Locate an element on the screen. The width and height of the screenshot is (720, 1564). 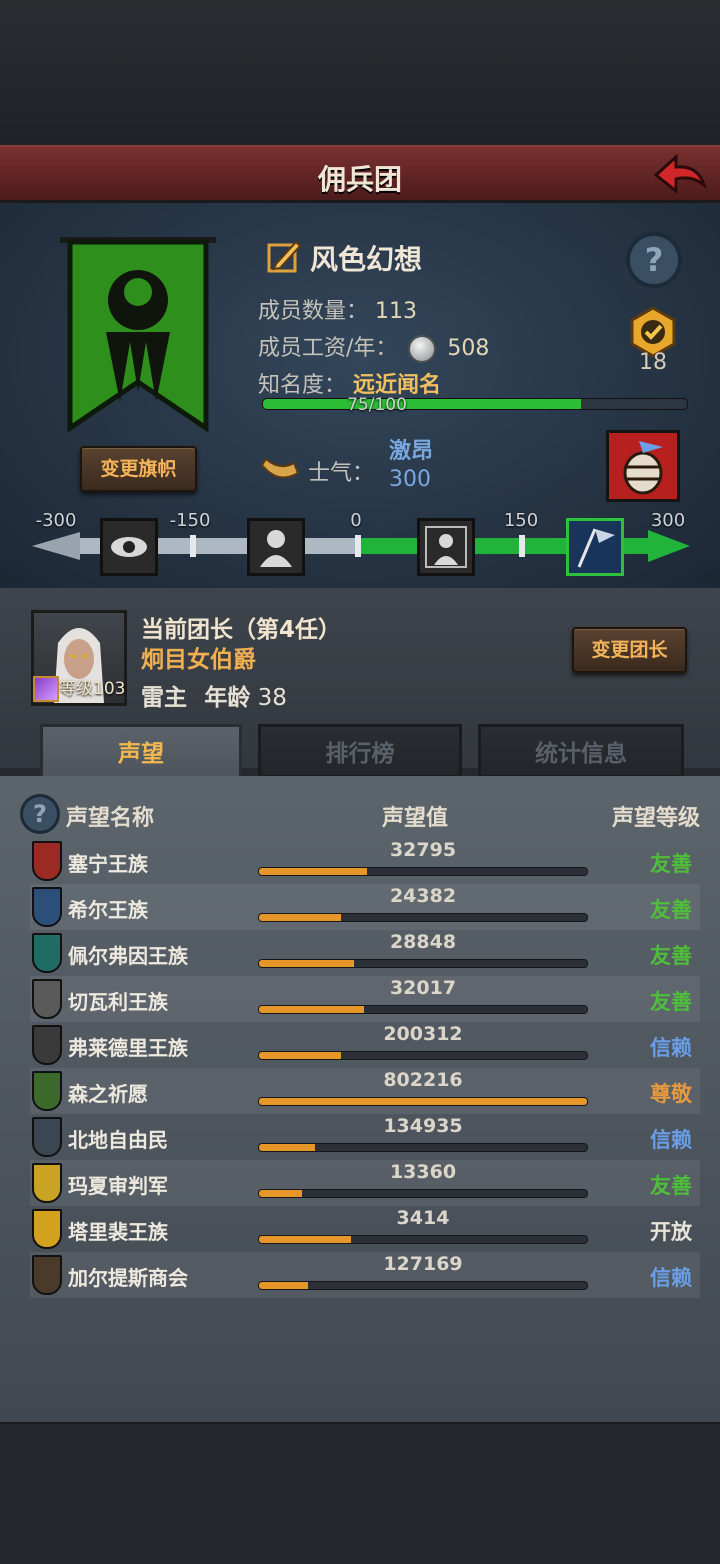
faction-row: 希尔王族 24382 友善 is located at coordinates (365, 907).